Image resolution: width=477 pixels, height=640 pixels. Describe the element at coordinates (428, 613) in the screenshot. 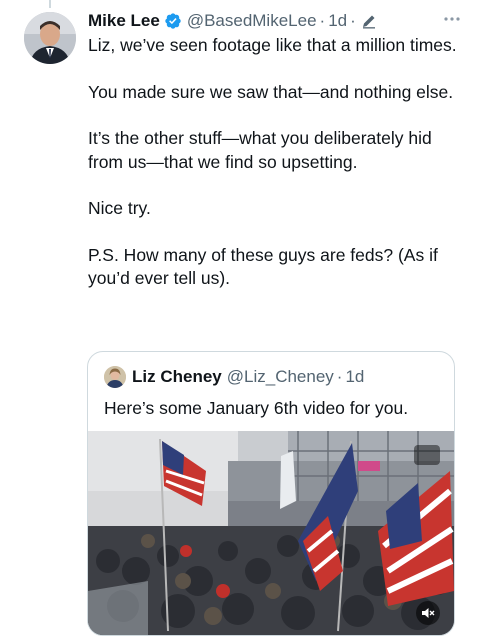

I see `volume-mute-icon` at that location.